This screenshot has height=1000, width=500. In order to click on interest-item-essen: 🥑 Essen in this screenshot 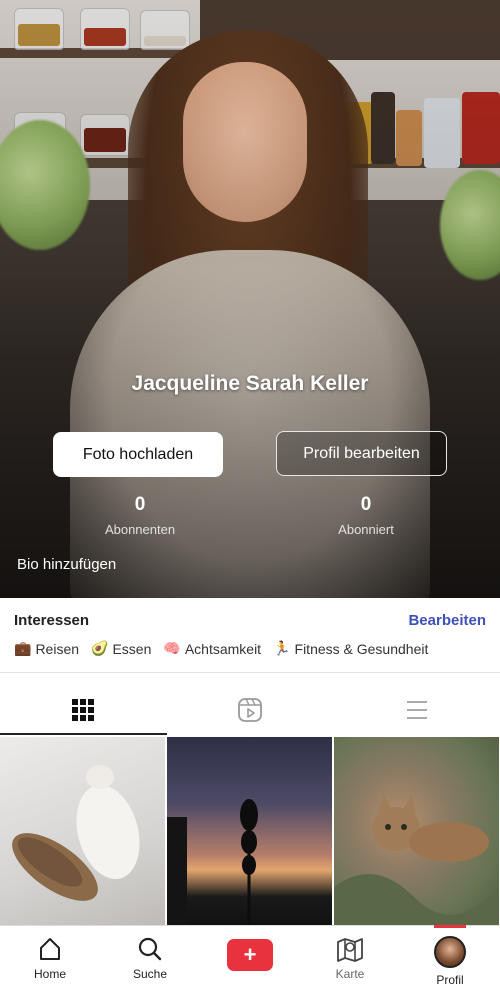, I will do `click(121, 648)`.